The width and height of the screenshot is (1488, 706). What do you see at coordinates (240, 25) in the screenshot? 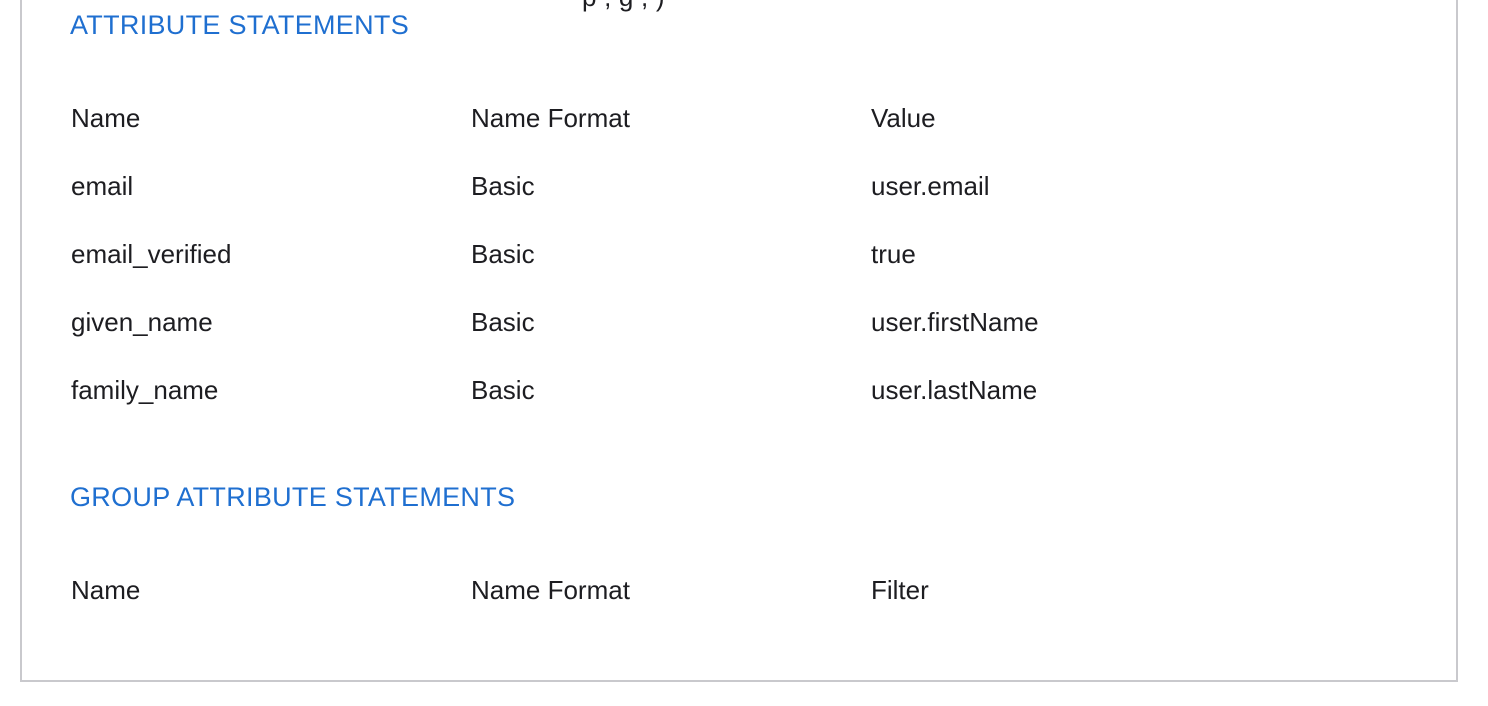
I see `attribute-statements-title: ATTRIBUTE STATEMENTS` at bounding box center [240, 25].